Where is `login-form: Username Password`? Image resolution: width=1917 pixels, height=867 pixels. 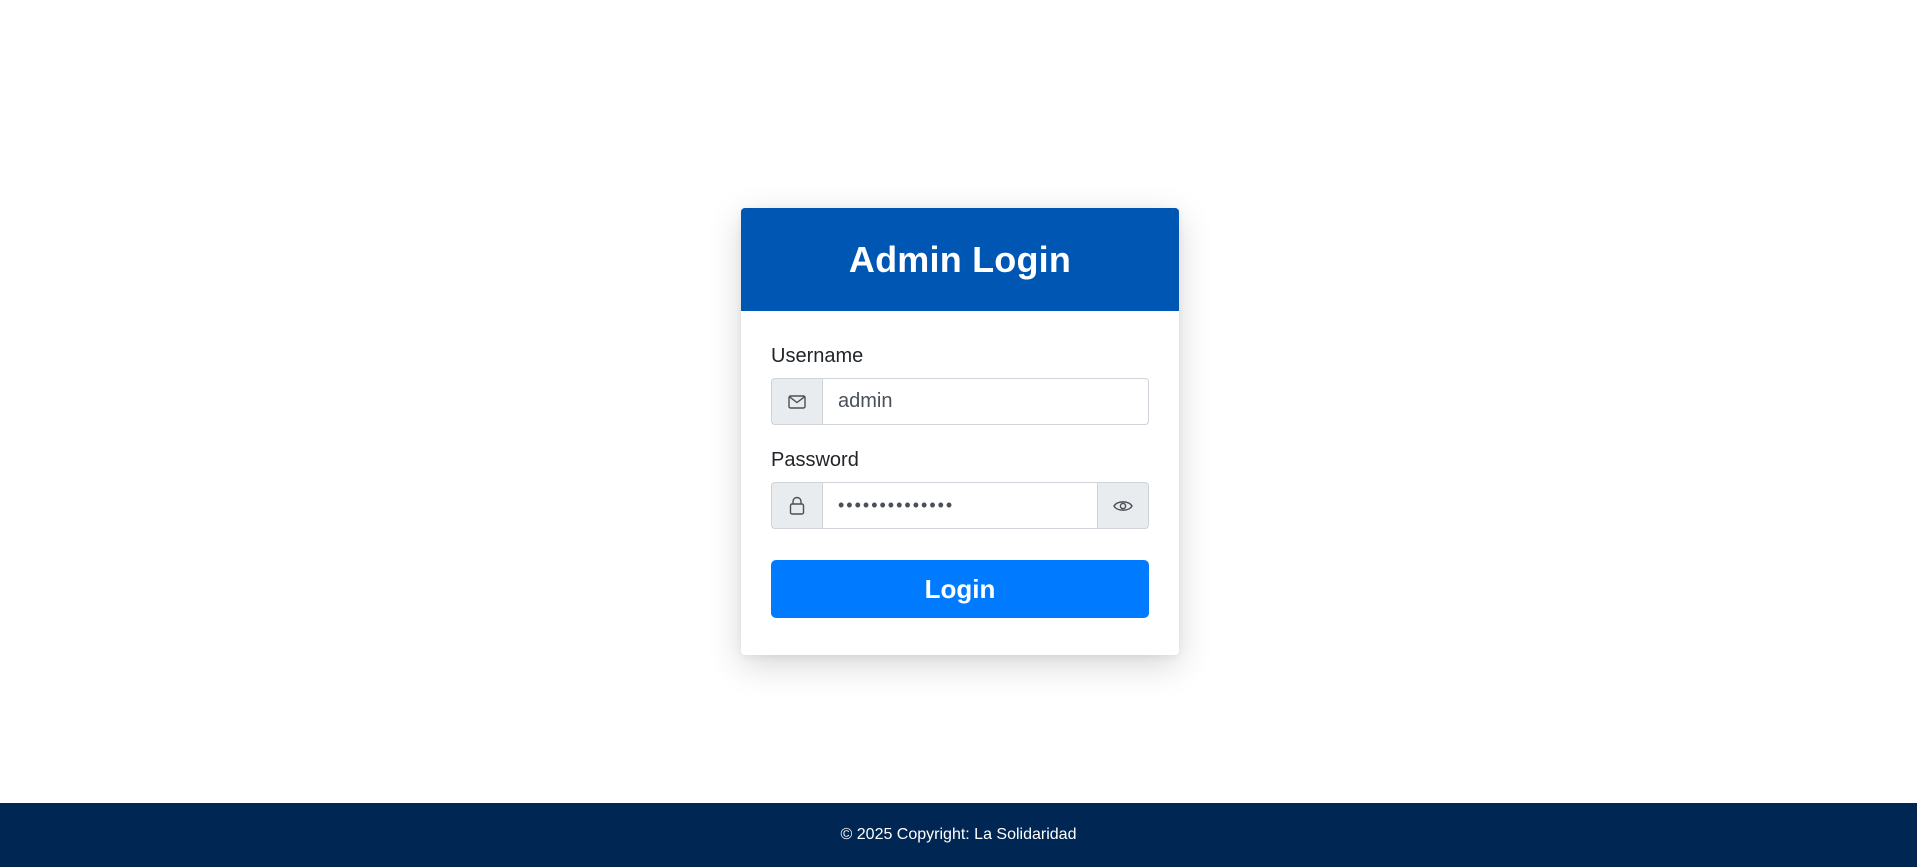
login-form: Username Password is located at coordinates (960, 479).